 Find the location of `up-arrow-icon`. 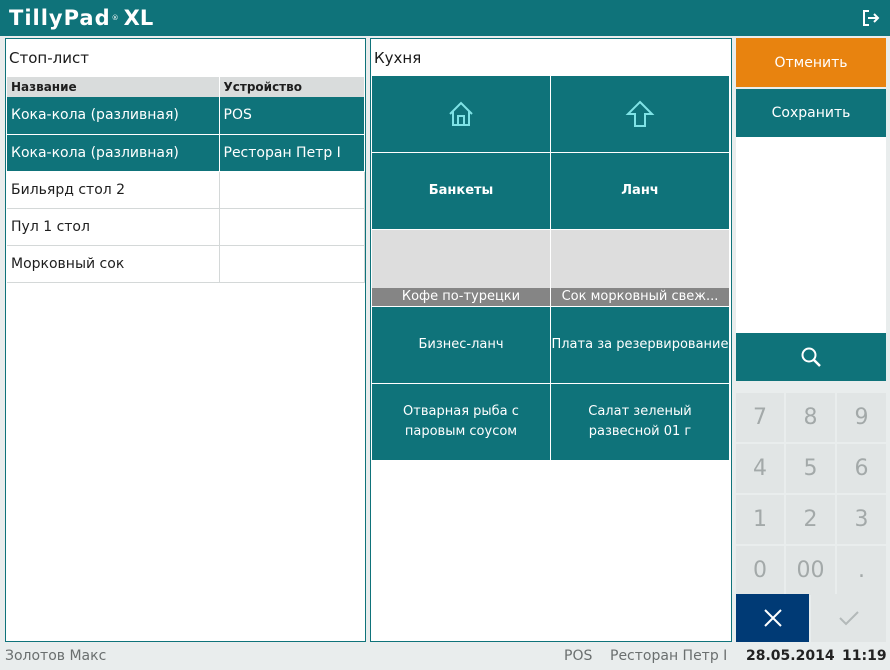

up-arrow-icon is located at coordinates (640, 113).